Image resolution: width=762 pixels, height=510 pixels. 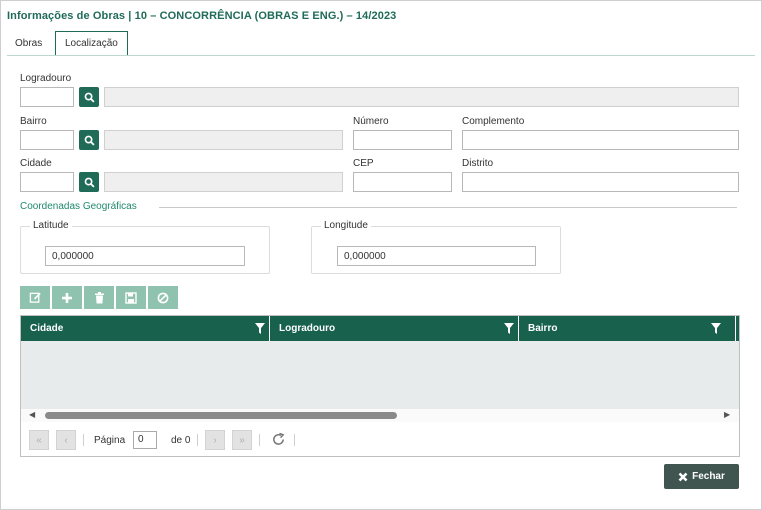 I want to click on column-header-logradouro: Logradouro, so click(x=394, y=328).